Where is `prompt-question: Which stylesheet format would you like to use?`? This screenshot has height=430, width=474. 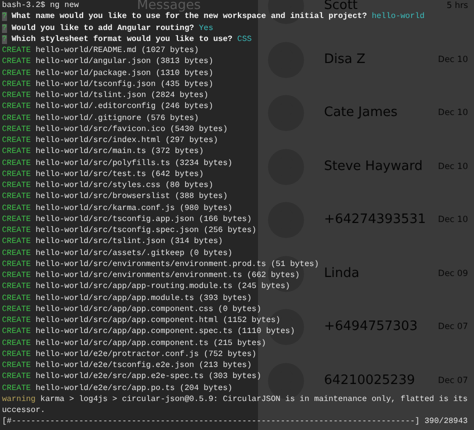
prompt-question: Which stylesheet format would you like to use? is located at coordinates (122, 39).